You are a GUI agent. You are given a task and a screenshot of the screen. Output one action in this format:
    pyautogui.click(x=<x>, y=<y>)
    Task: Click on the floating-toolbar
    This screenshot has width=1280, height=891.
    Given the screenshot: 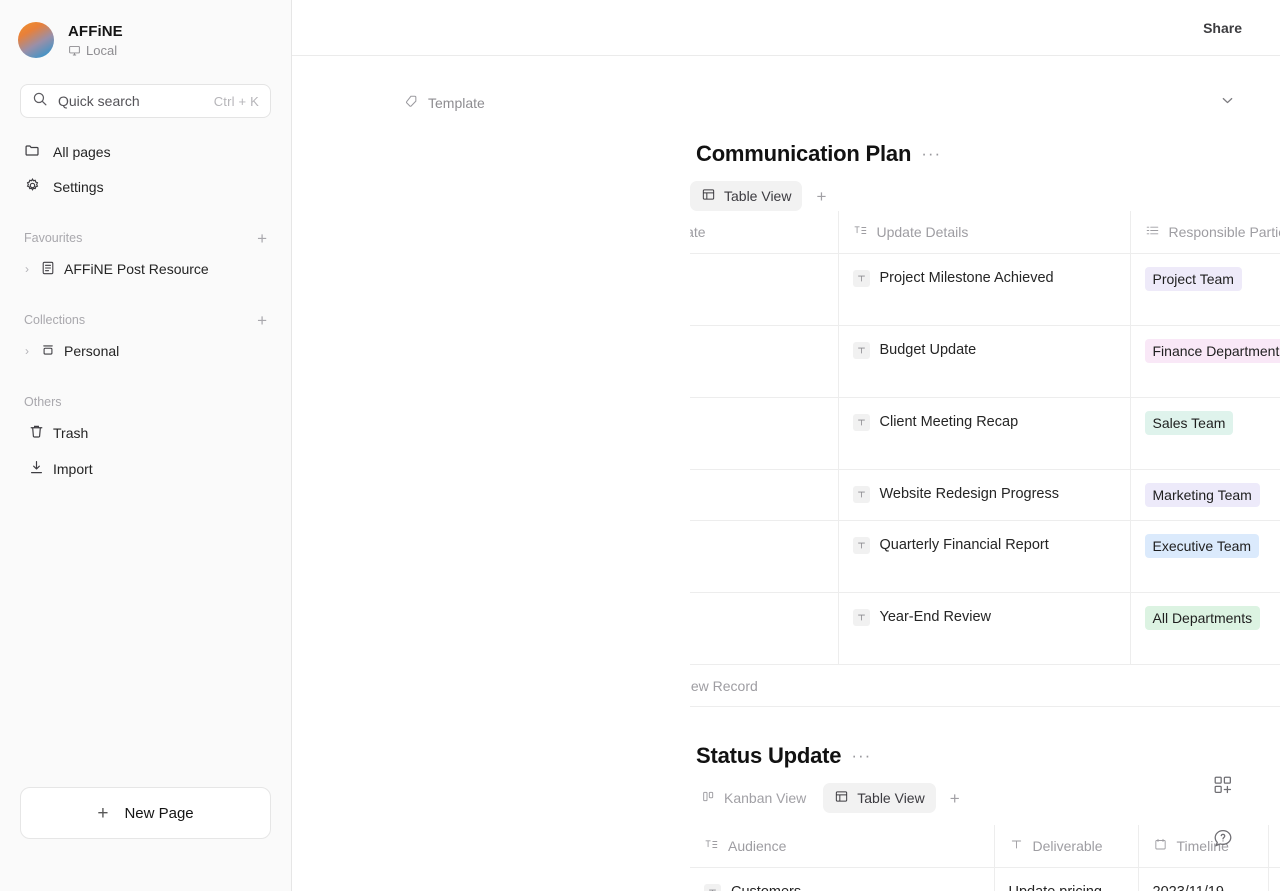 What is the action you would take?
    pyautogui.click(x=1223, y=811)
    